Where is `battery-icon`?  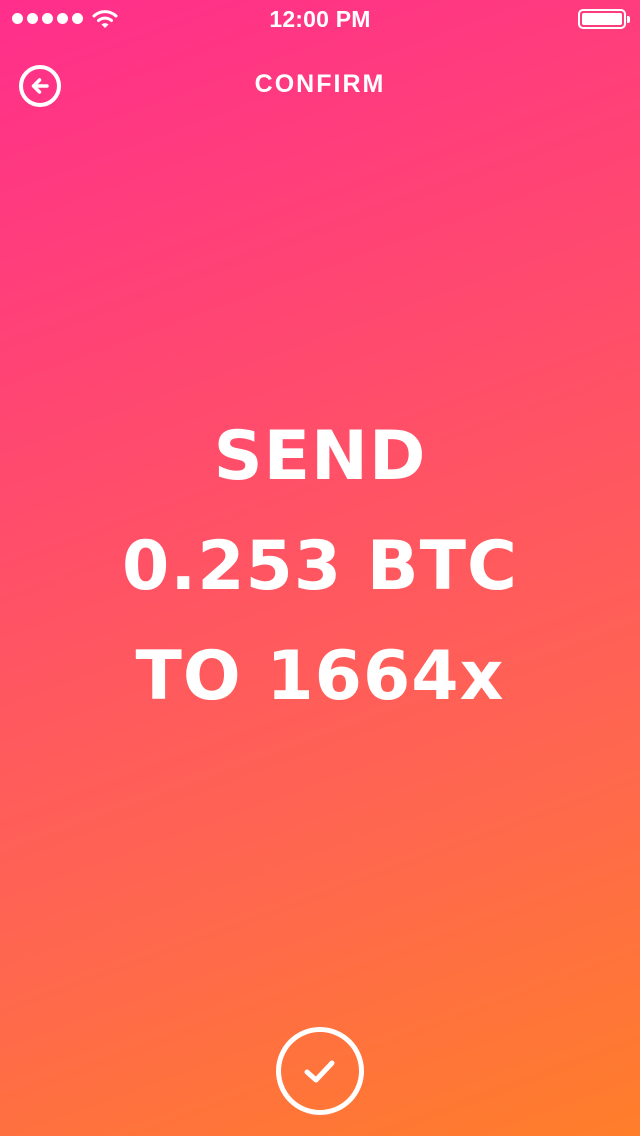
battery-icon is located at coordinates (604, 19).